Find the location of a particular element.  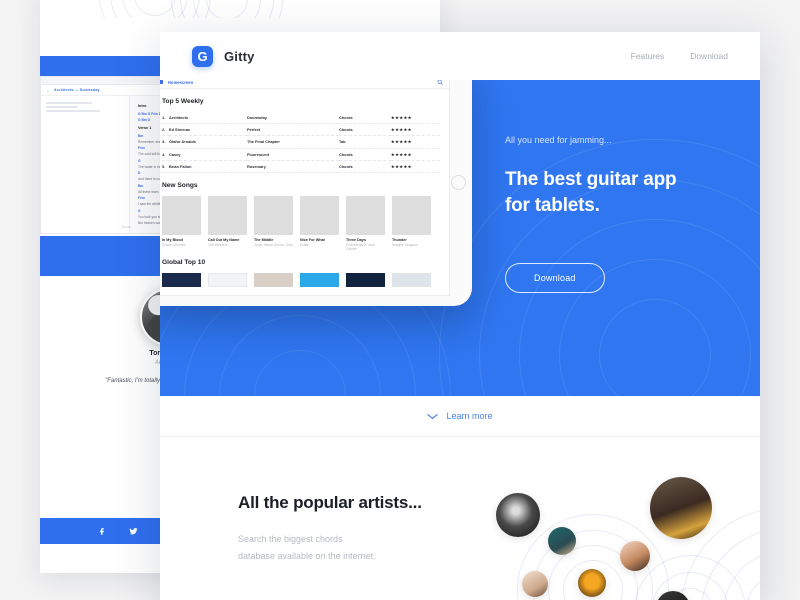

artists-paragraph-line1: Search the biggest chords is located at coordinates (290, 539).